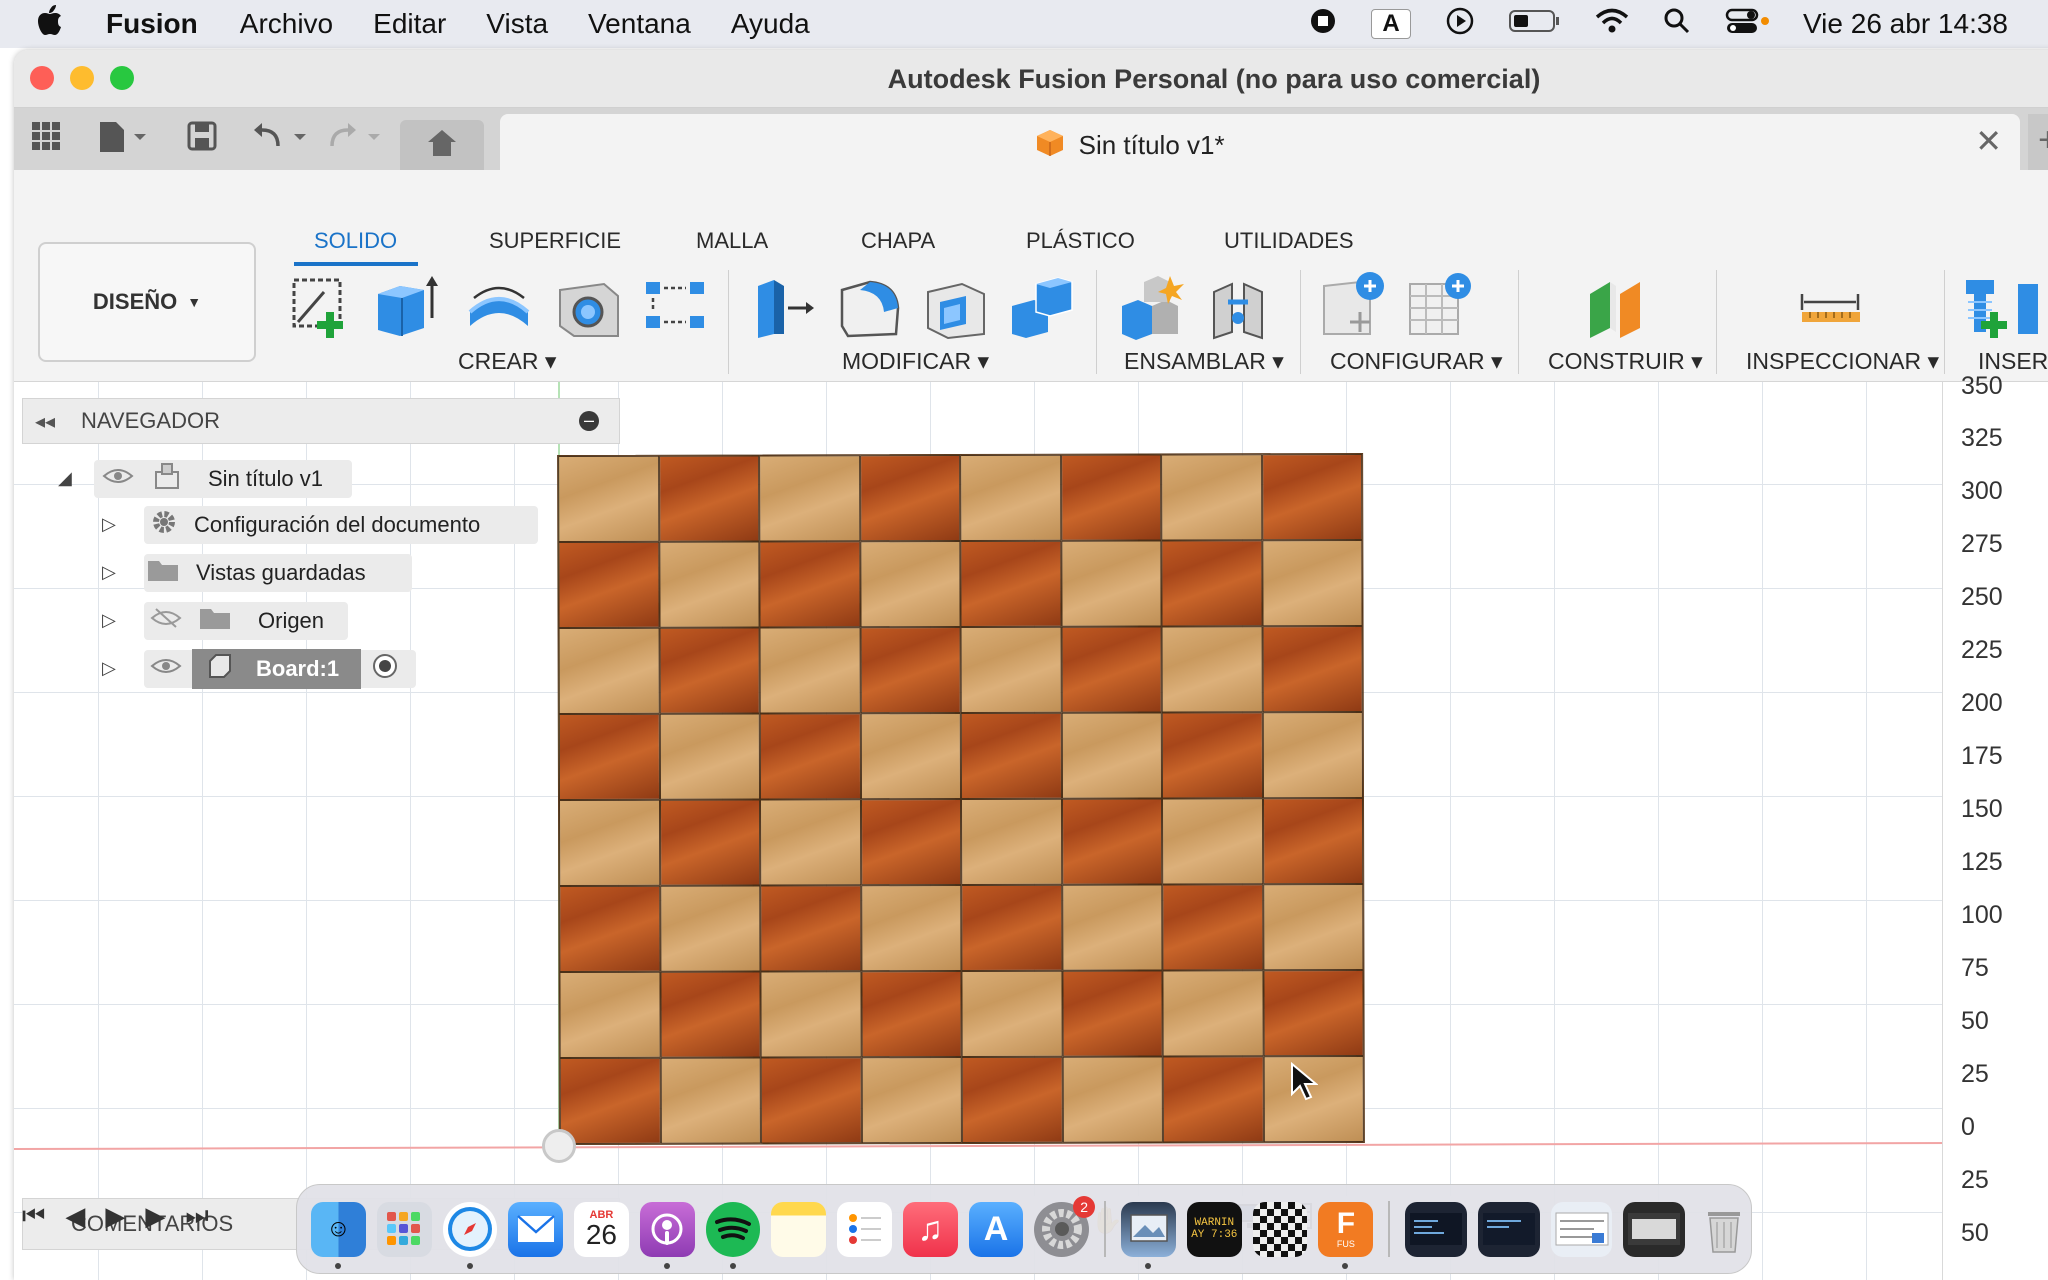 The image size is (2048, 1280). Describe the element at coordinates (1416, 361) in the screenshot. I see `group-configurar: CONFIGURAR ▾` at that location.